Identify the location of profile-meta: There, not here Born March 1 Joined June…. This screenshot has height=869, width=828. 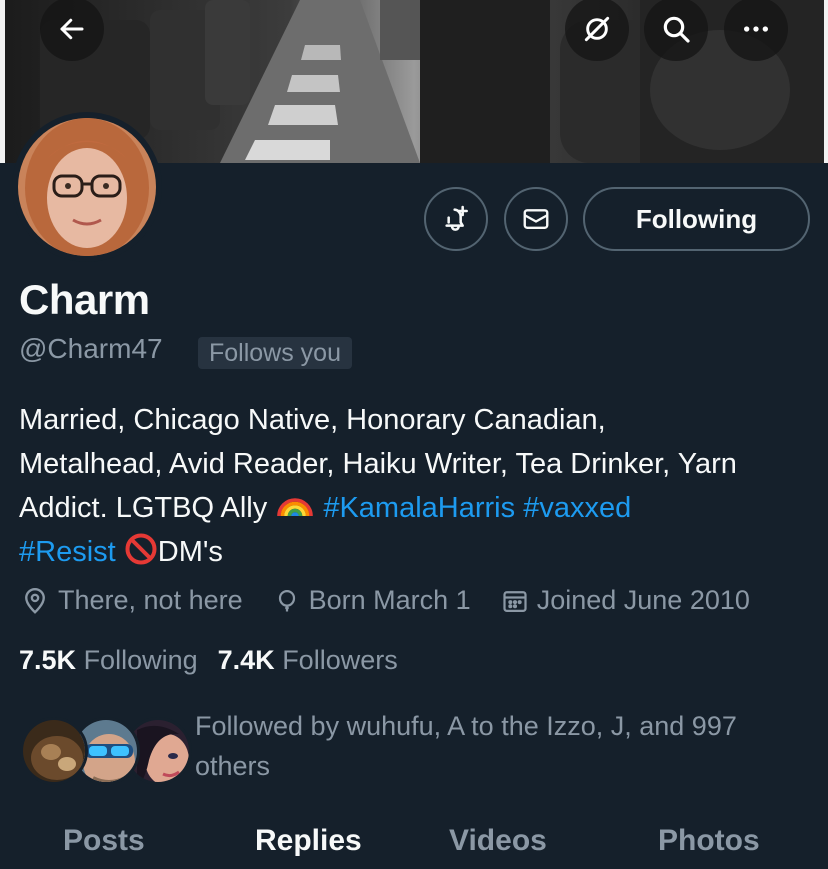
(400, 600).